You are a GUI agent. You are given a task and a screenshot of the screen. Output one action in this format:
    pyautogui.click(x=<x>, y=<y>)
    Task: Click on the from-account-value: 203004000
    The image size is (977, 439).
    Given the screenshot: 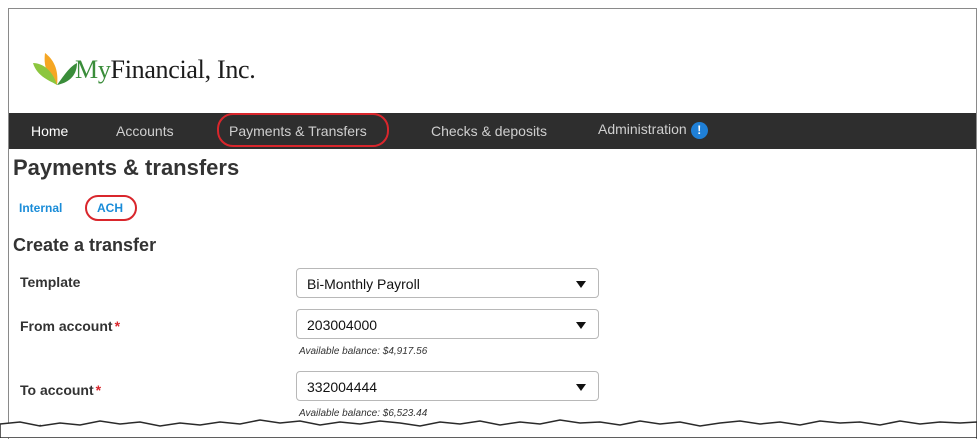 What is the action you would take?
    pyautogui.click(x=342, y=325)
    